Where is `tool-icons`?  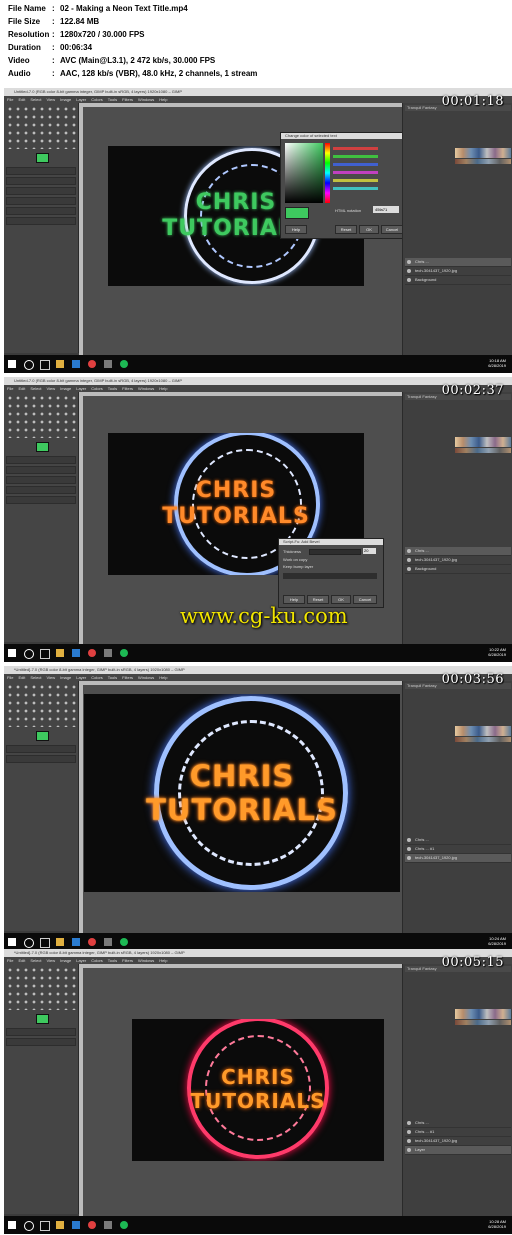
tool-icons is located at coordinates (41, 127).